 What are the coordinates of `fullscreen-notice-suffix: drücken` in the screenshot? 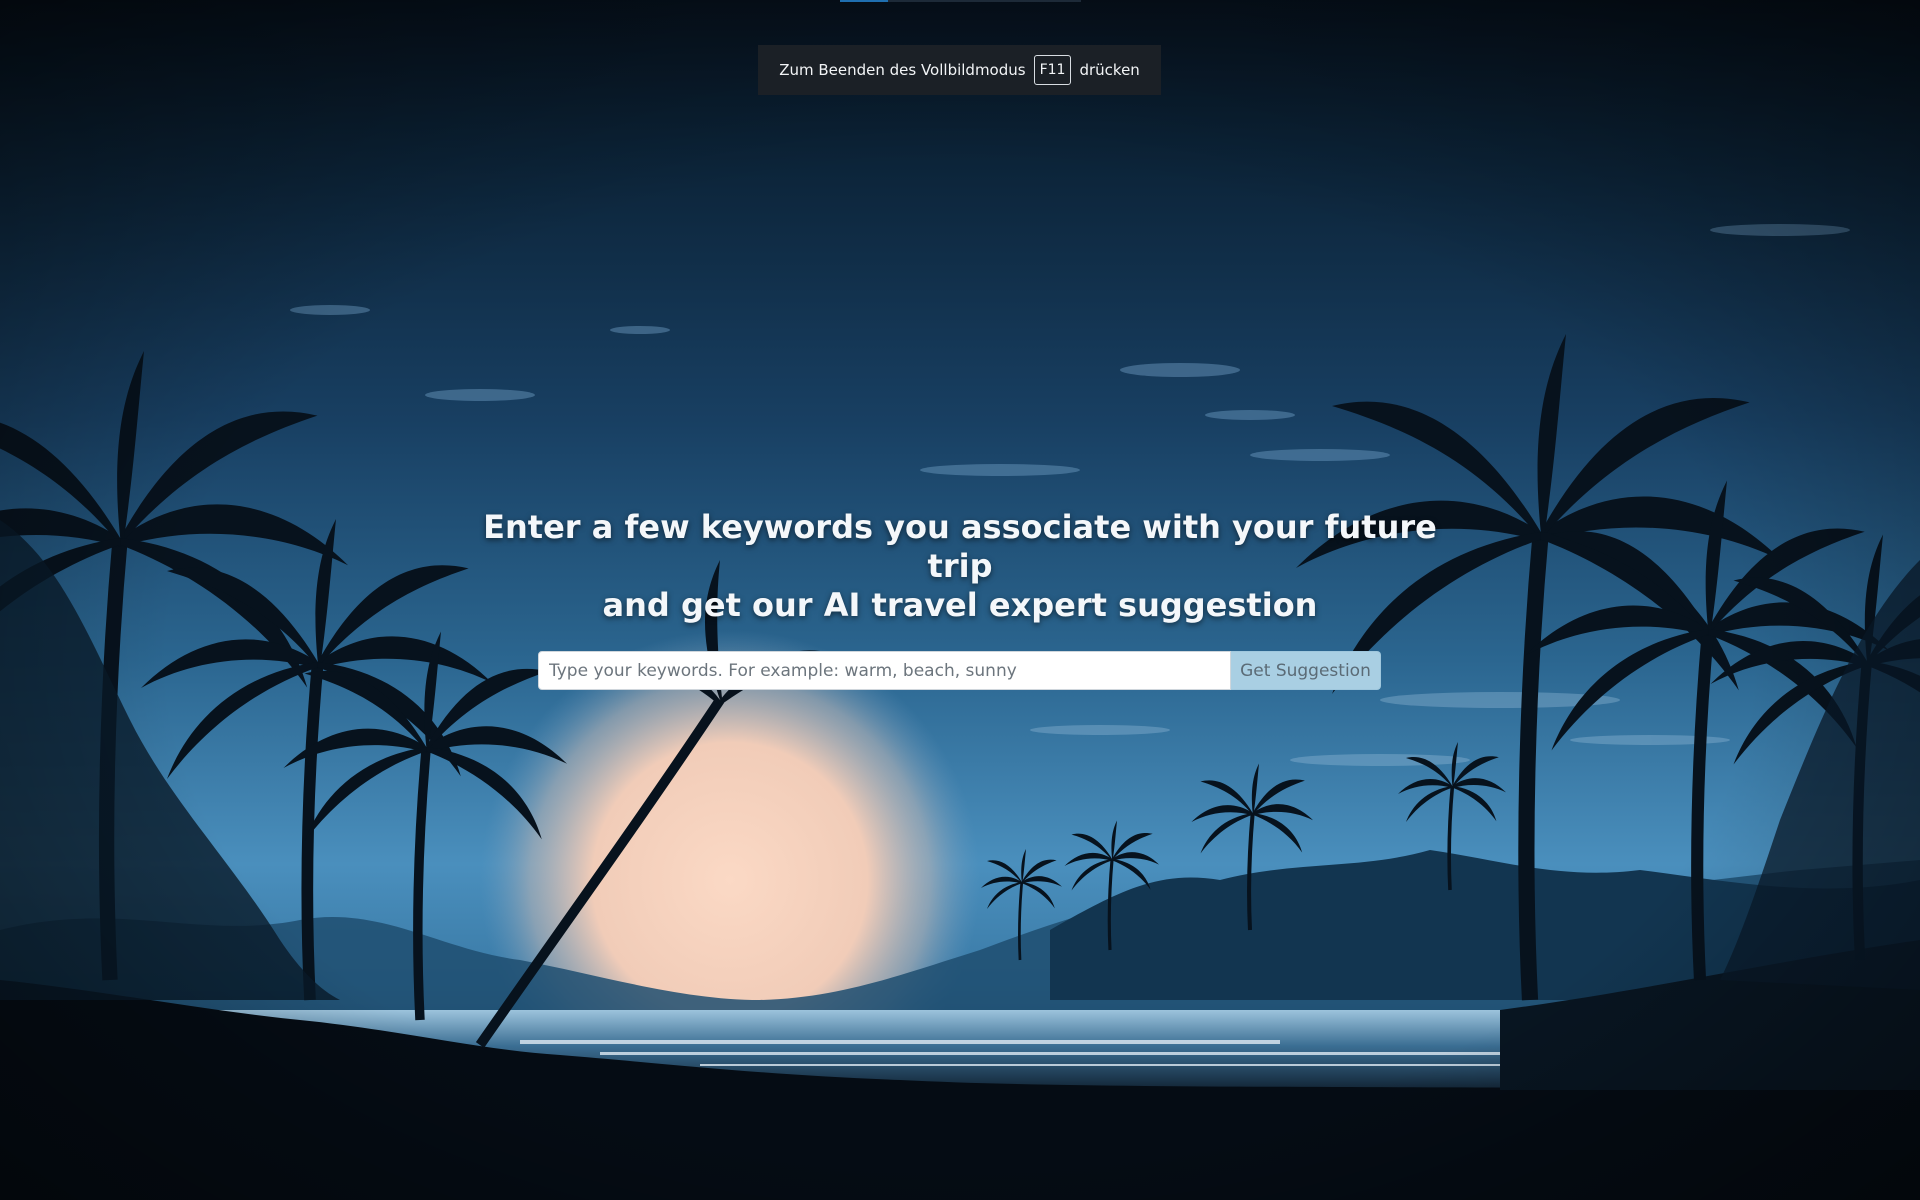 It's located at (1109, 70).